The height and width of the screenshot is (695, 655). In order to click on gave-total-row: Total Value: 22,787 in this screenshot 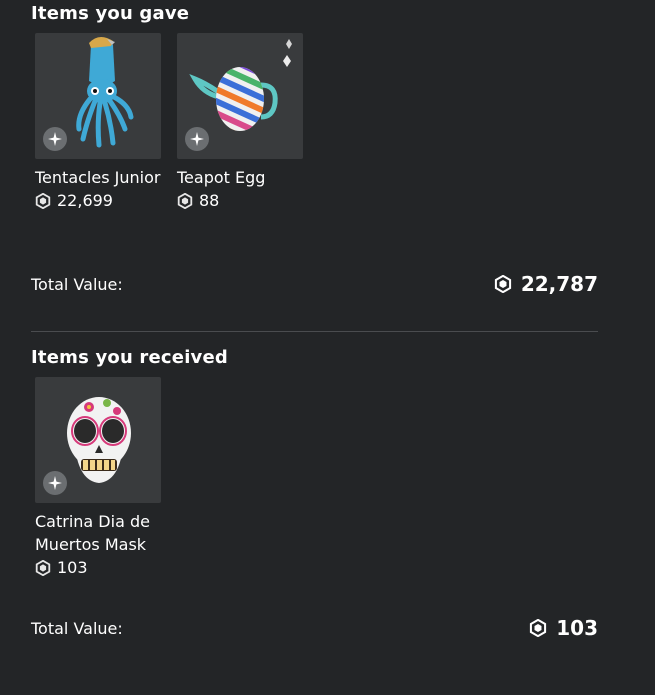, I will do `click(314, 284)`.